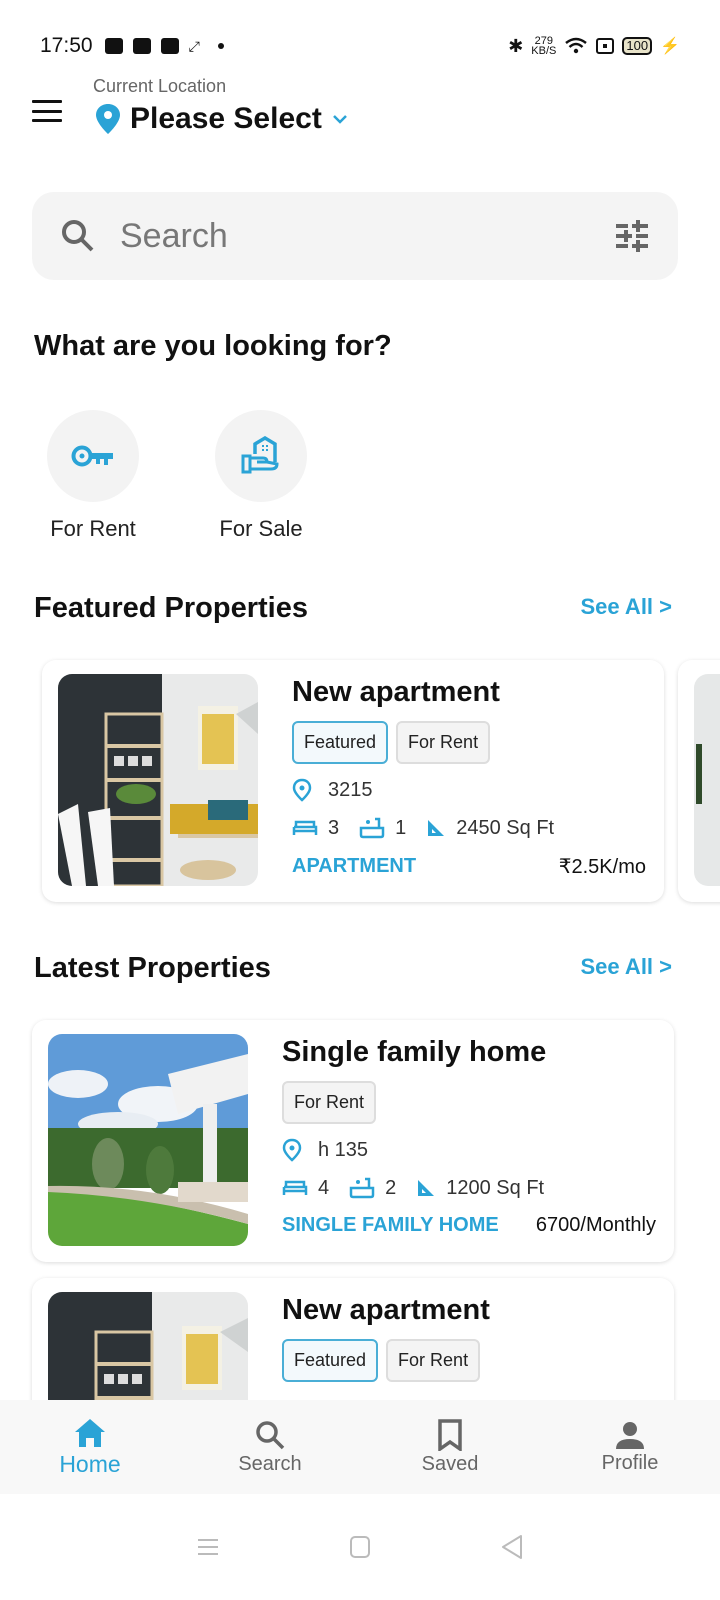 Image resolution: width=720 pixels, height=1600 pixels. Describe the element at coordinates (450, 1463) in the screenshot. I see `nav-label: Saved` at that location.